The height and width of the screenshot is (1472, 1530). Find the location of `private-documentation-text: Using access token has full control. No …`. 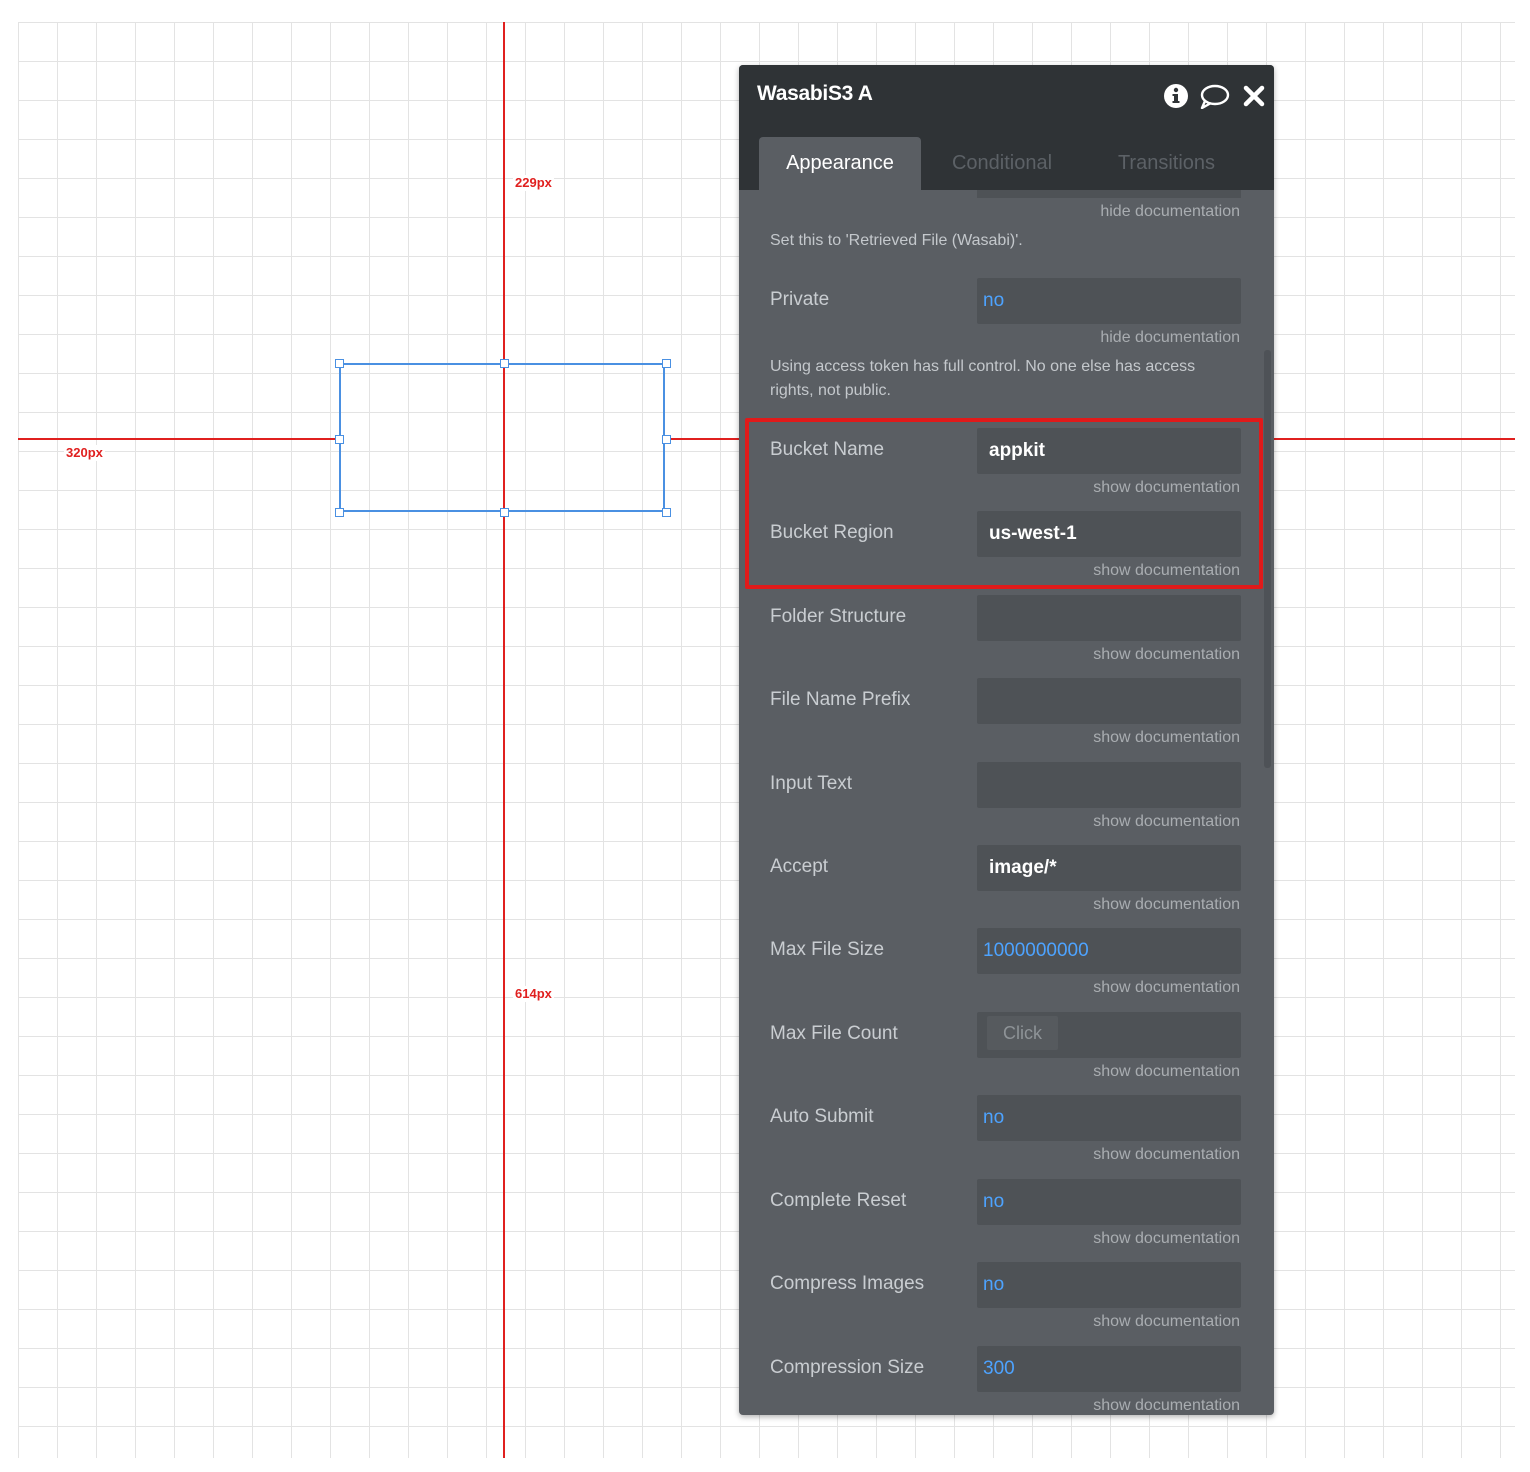

private-documentation-text: Using access token has full control. No … is located at coordinates (983, 378).